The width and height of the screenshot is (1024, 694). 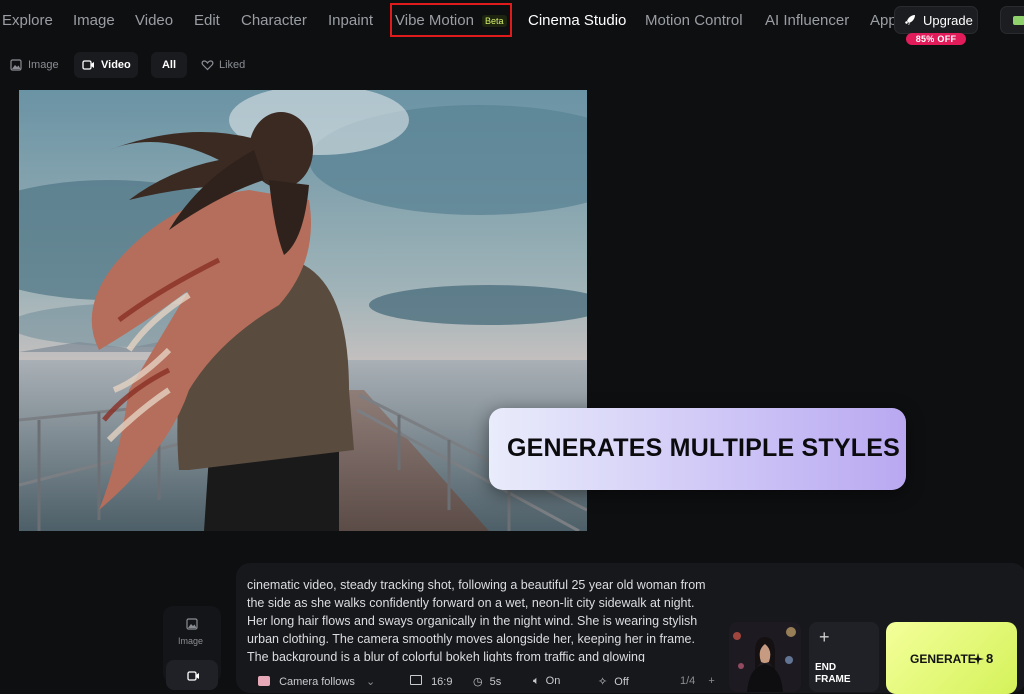 I want to click on sparkle-icon, so click(x=978, y=659).